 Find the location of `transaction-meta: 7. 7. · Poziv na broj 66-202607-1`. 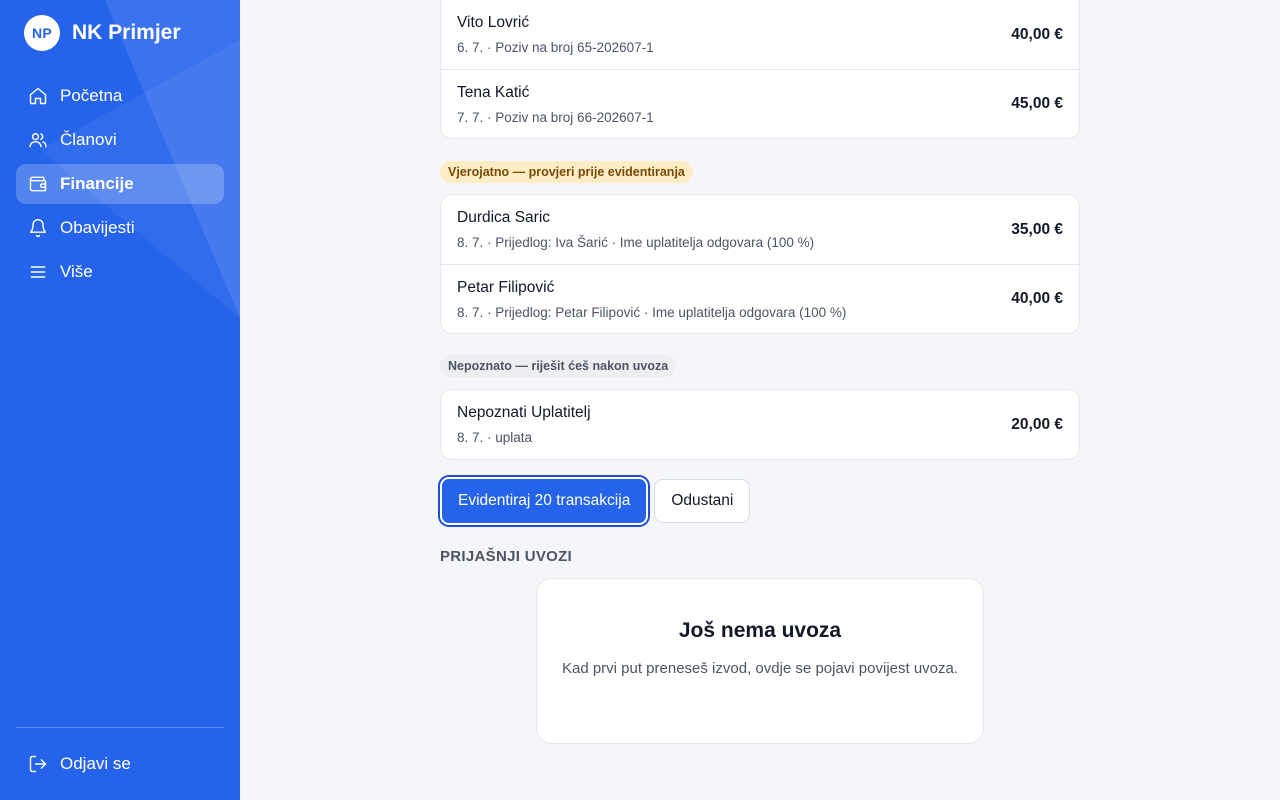

transaction-meta: 7. 7. · Poziv na broj 66-202607-1 is located at coordinates (555, 117).